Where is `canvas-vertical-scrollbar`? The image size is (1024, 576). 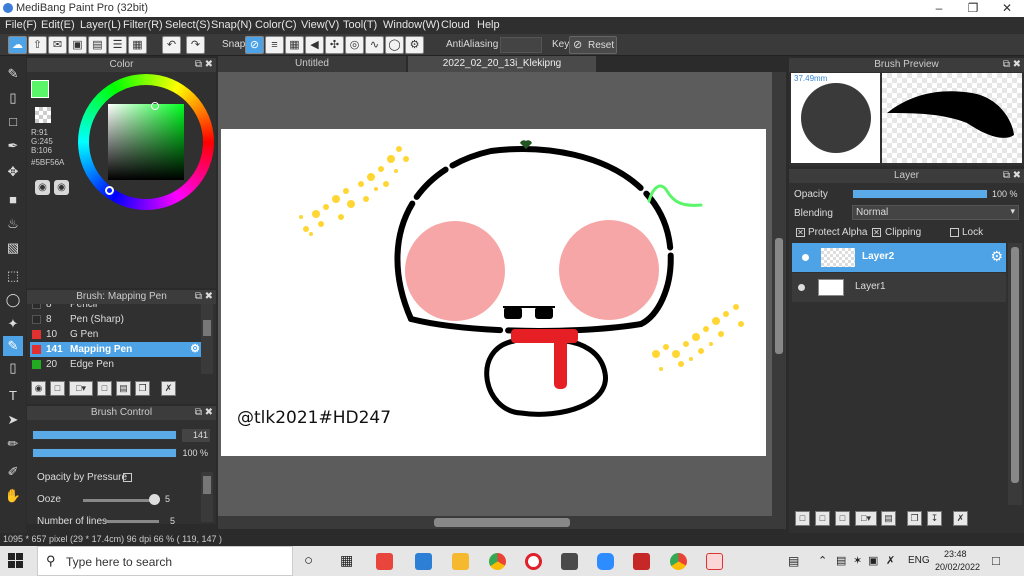 canvas-vertical-scrollbar is located at coordinates (779, 294).